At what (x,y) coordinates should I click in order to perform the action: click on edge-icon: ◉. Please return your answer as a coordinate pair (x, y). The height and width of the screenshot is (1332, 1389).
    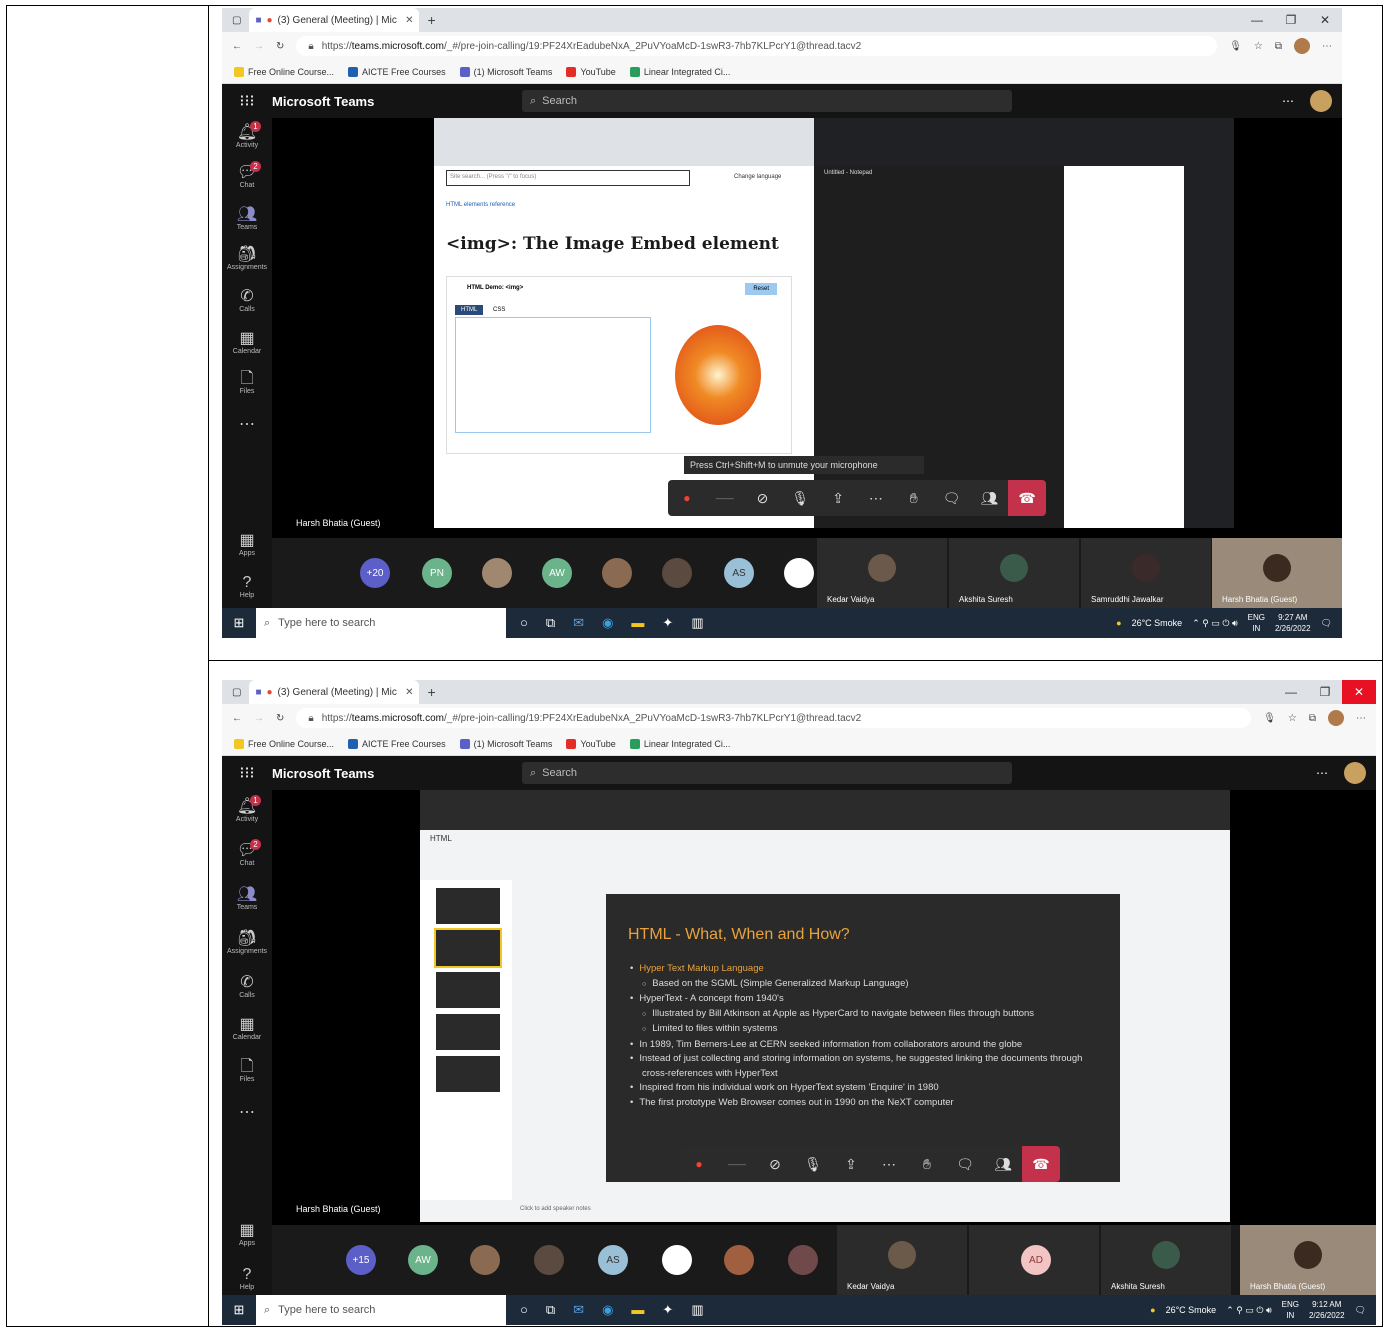
    Looking at the image, I should click on (607, 623).